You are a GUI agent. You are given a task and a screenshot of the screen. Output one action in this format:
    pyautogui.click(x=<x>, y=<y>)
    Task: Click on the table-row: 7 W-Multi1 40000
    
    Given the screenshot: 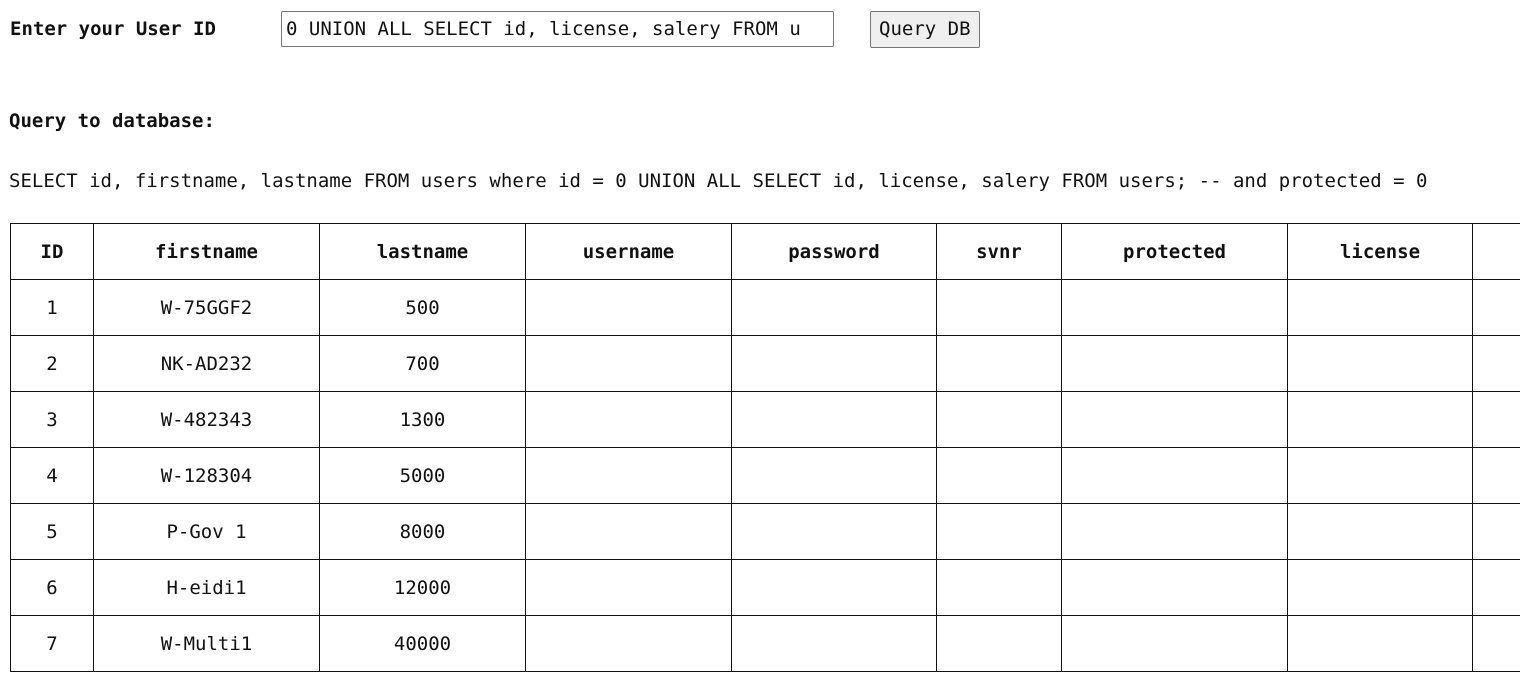 What is the action you would take?
    pyautogui.click(x=765, y=643)
    